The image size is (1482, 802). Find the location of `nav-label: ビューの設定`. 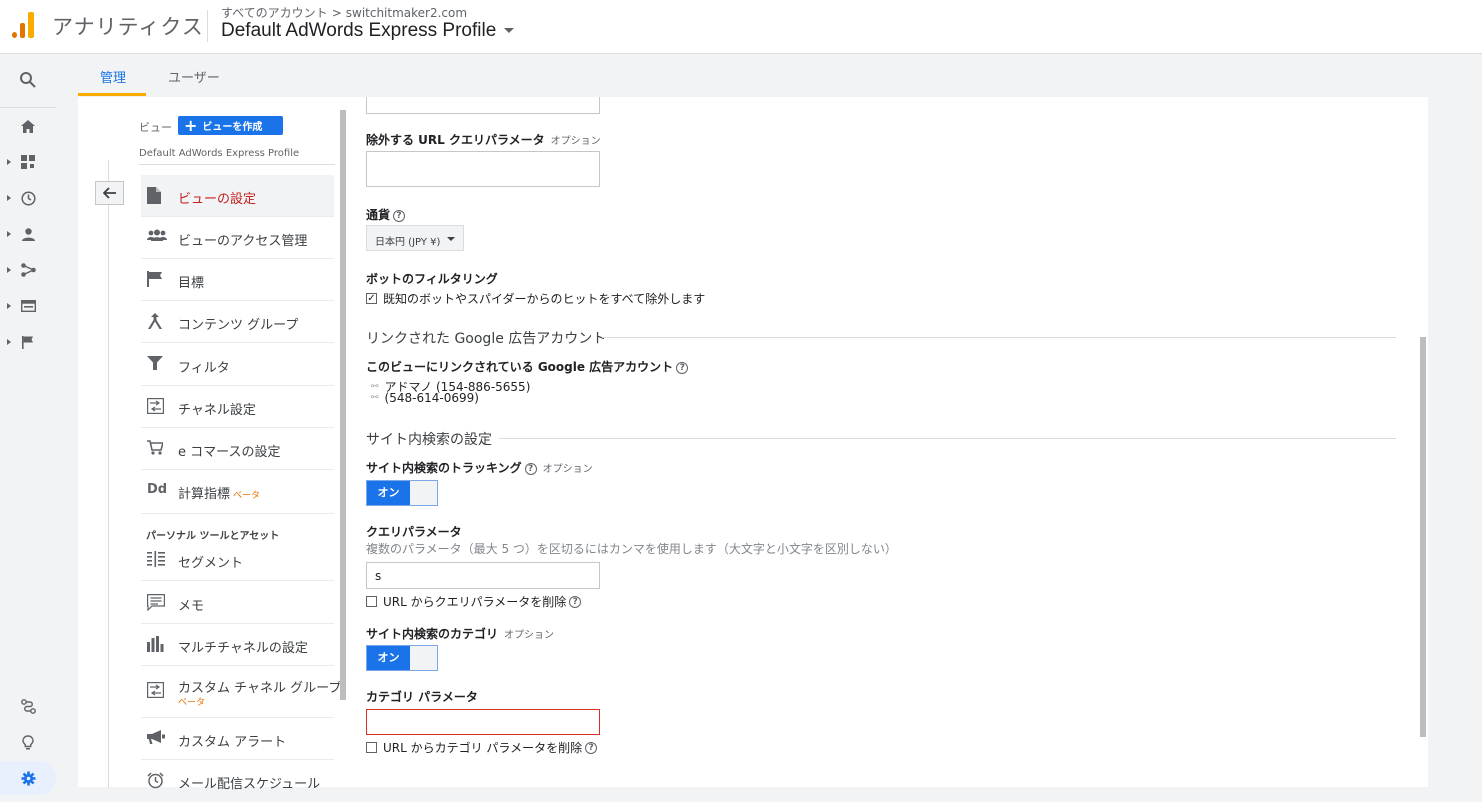

nav-label: ビューの設定 is located at coordinates (217, 199).